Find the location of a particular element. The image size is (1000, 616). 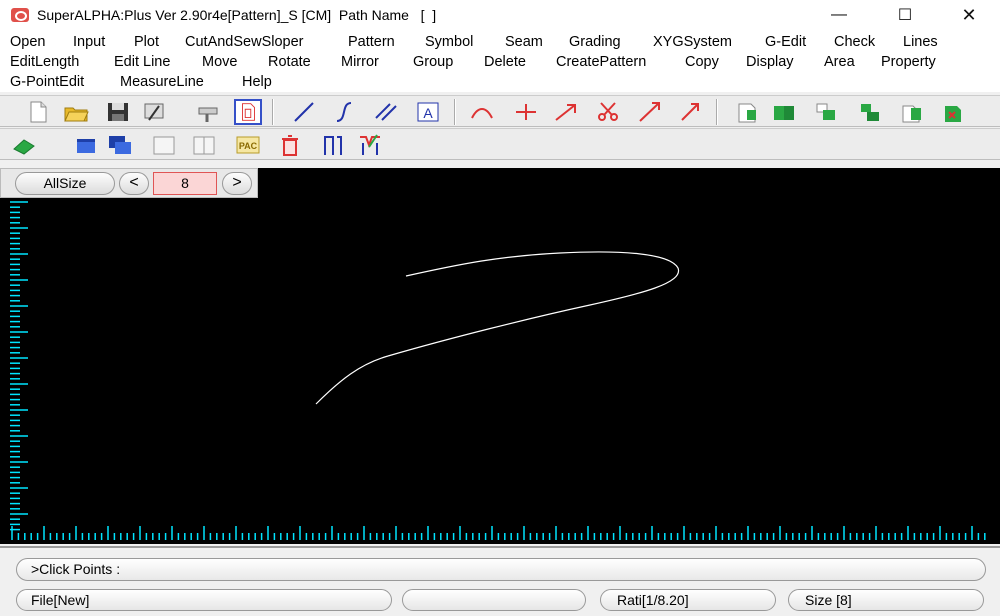

current-size-field: 8 is located at coordinates (185, 183).